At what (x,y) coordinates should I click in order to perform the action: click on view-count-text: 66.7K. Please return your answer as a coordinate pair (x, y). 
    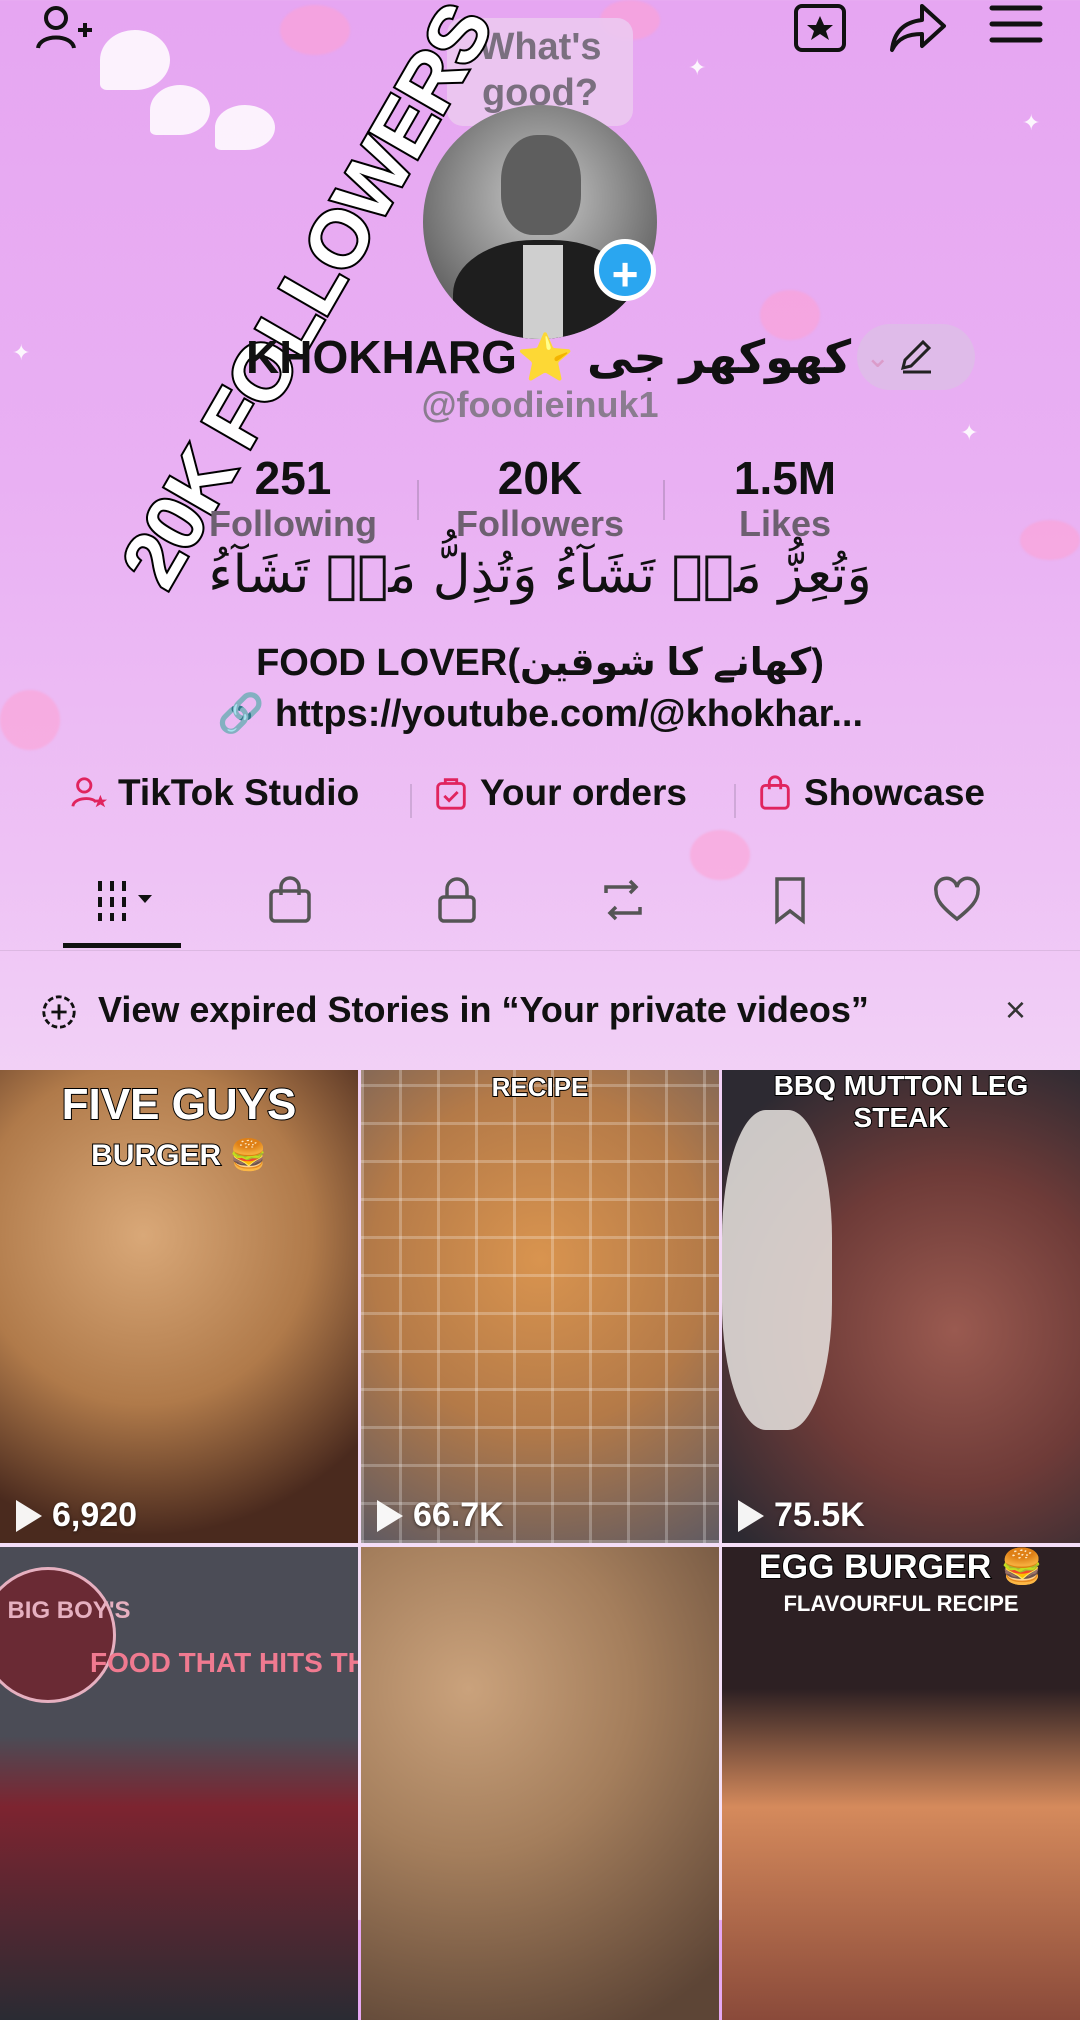
    Looking at the image, I should click on (458, 1515).